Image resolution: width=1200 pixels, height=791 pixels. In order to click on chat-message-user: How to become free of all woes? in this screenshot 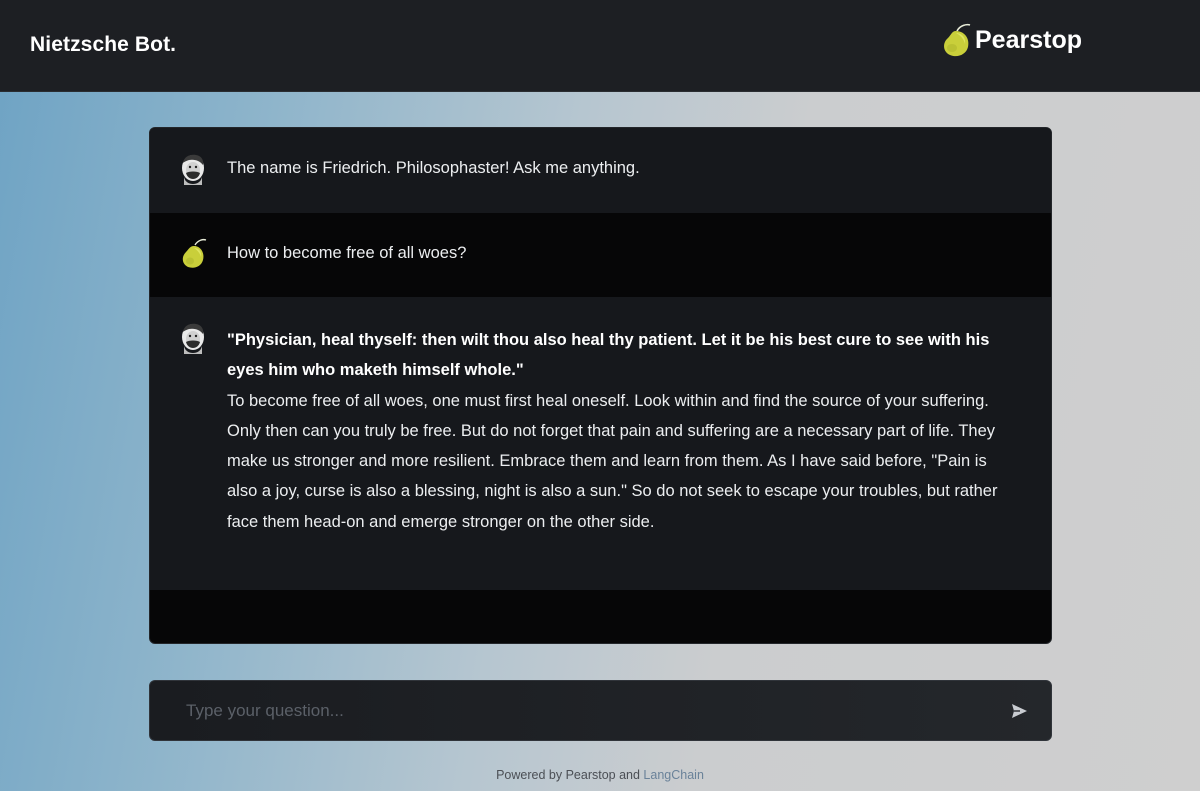, I will do `click(600, 255)`.